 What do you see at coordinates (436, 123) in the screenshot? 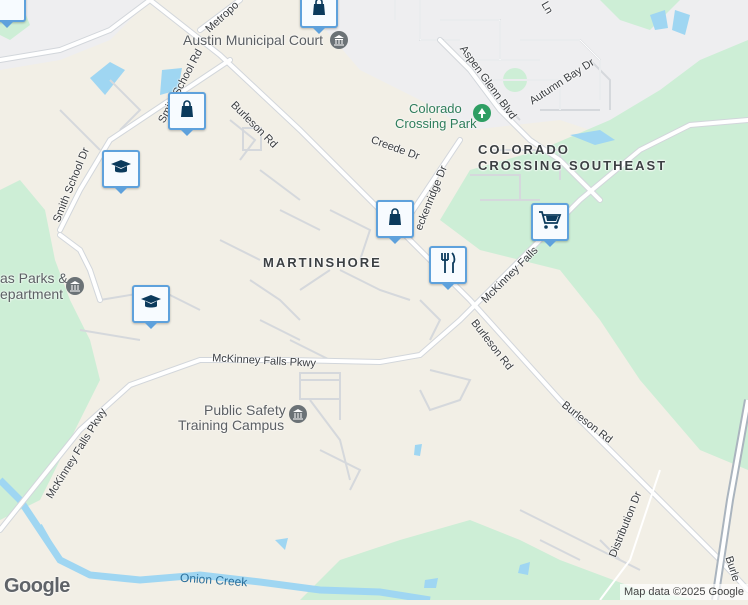
I see `park-label-line2: Crossing Park` at bounding box center [436, 123].